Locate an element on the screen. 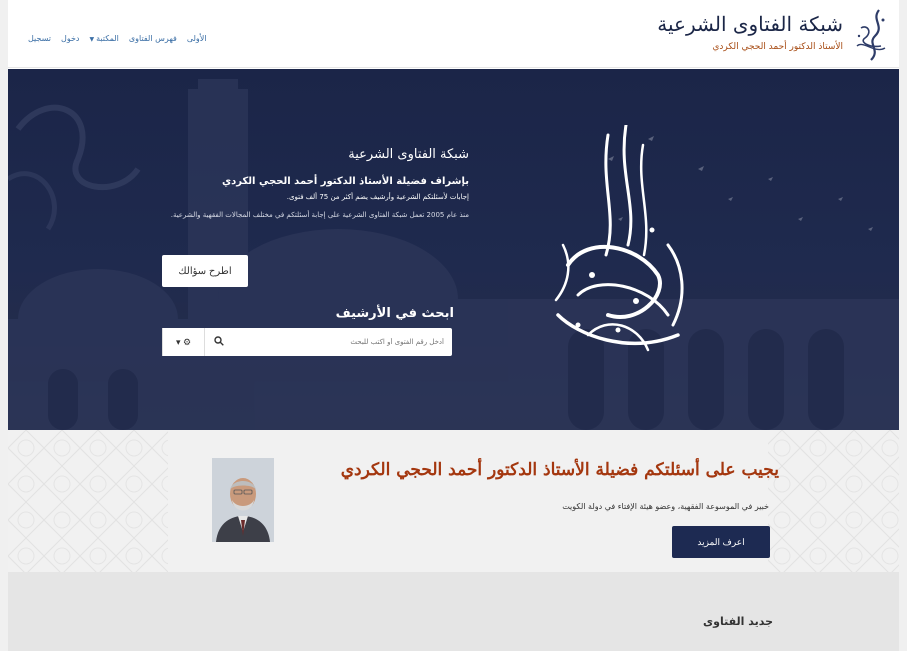 The image size is (907, 651). search-button is located at coordinates (218, 342).